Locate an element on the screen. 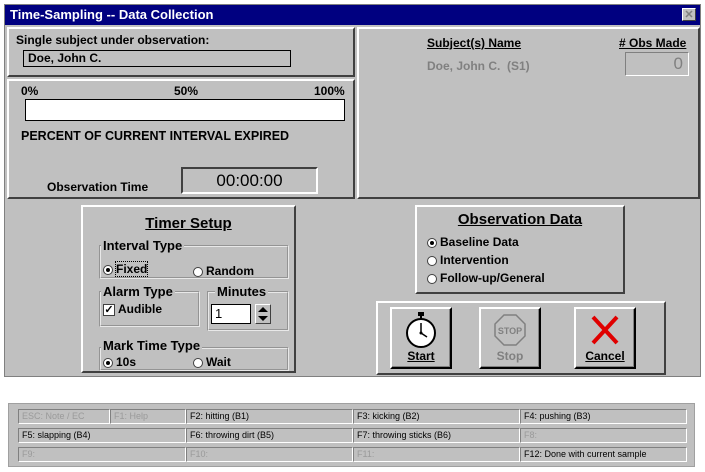  obs-made-value: 0 is located at coordinates (657, 64).